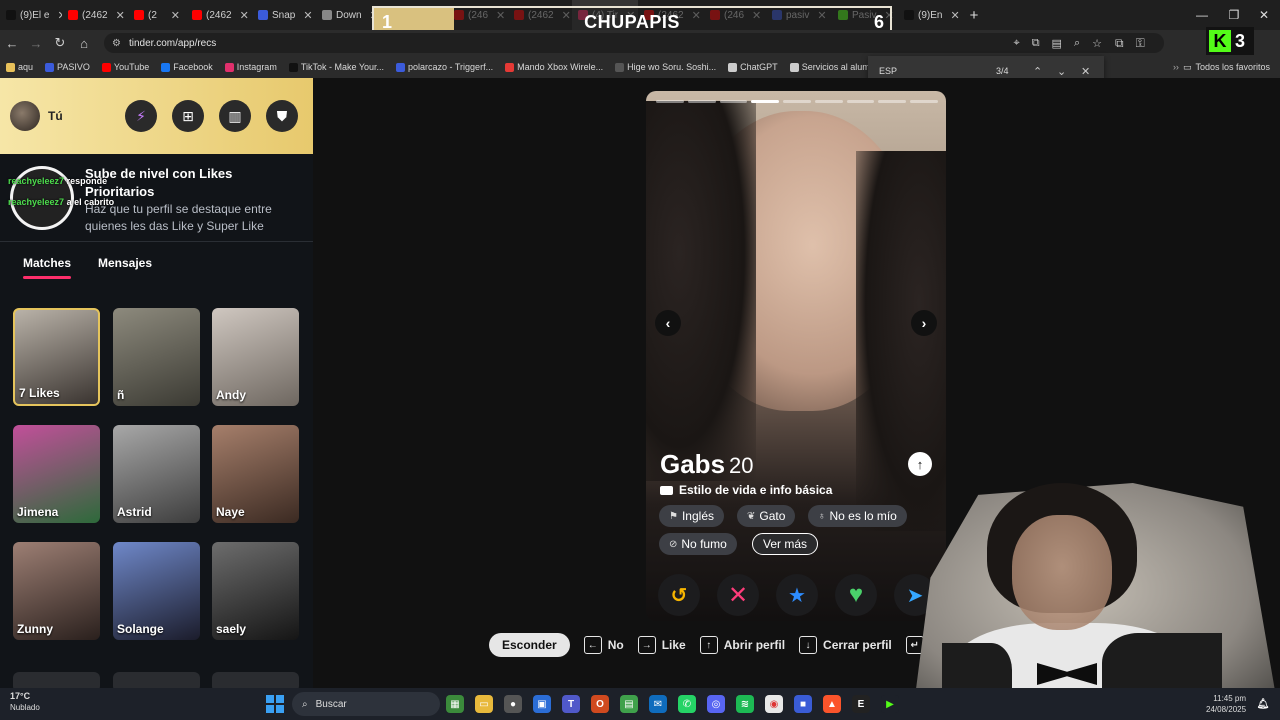 The width and height of the screenshot is (1280, 720). What do you see at coordinates (857, 645) in the screenshot?
I see `hint-label: Cerrar perfil` at bounding box center [857, 645].